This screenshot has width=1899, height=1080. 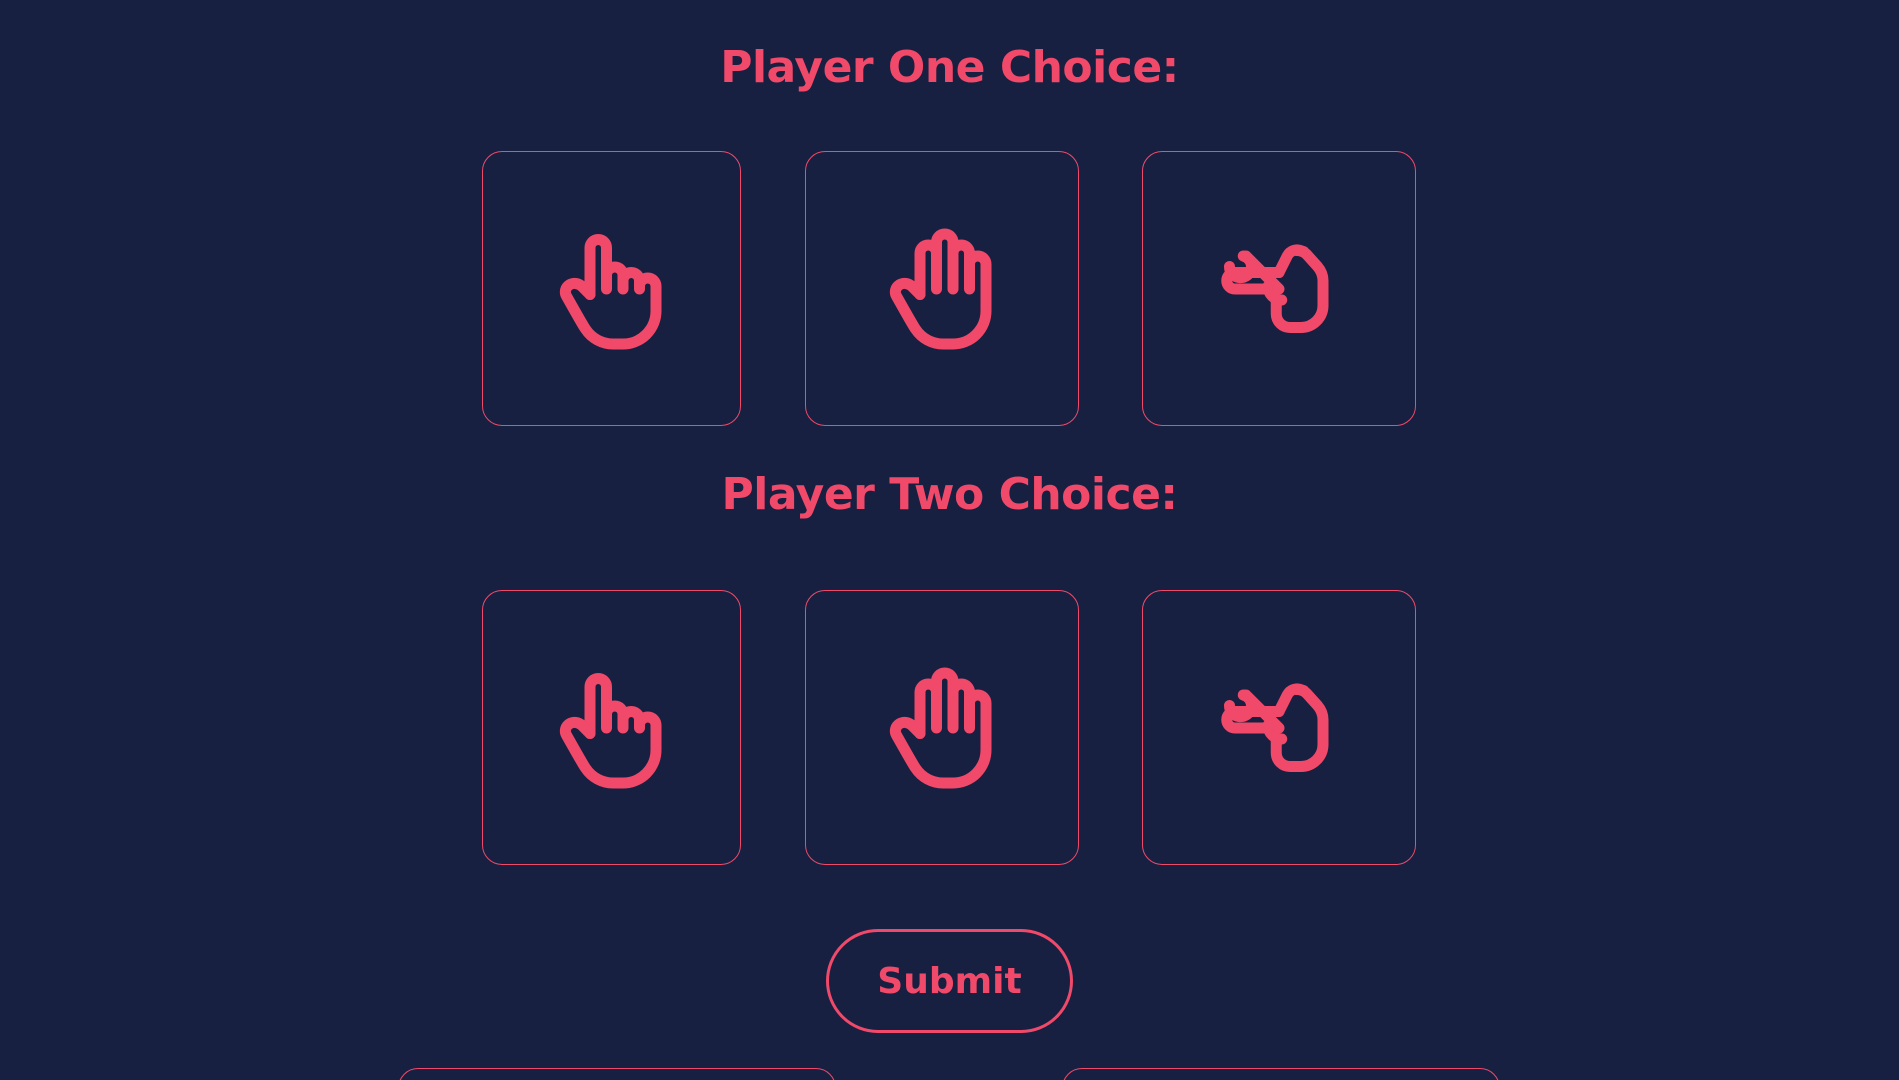 What do you see at coordinates (1281, 1074) in the screenshot?
I see `player-two-result-box` at bounding box center [1281, 1074].